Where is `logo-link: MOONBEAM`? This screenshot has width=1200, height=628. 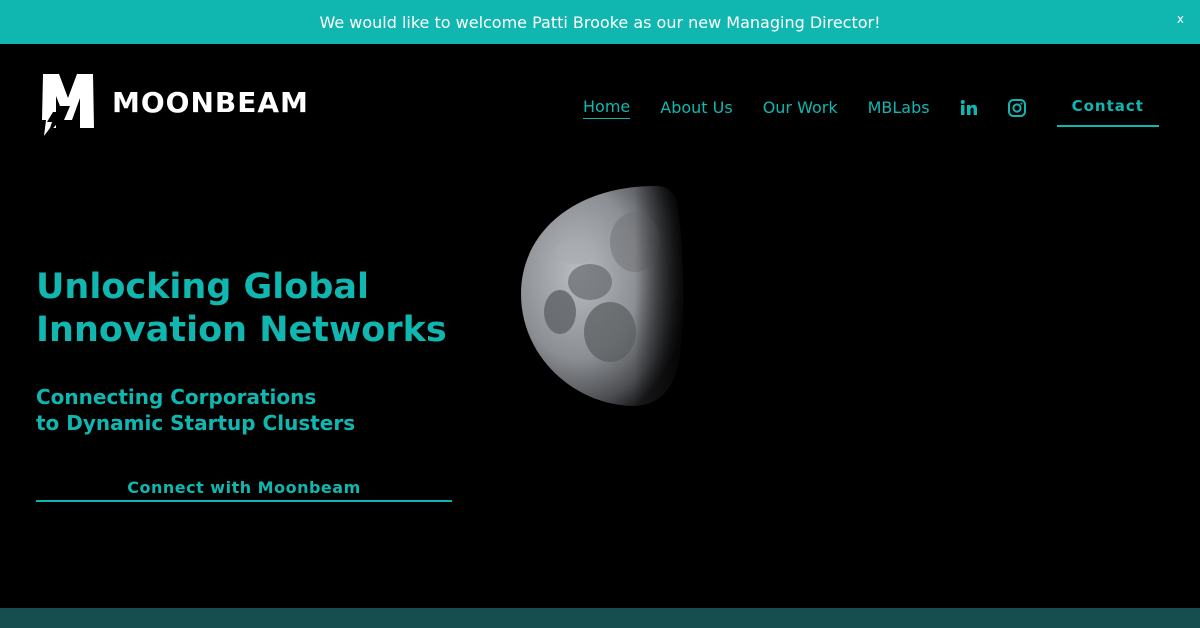
logo-link: MOONBEAM is located at coordinates (174, 104).